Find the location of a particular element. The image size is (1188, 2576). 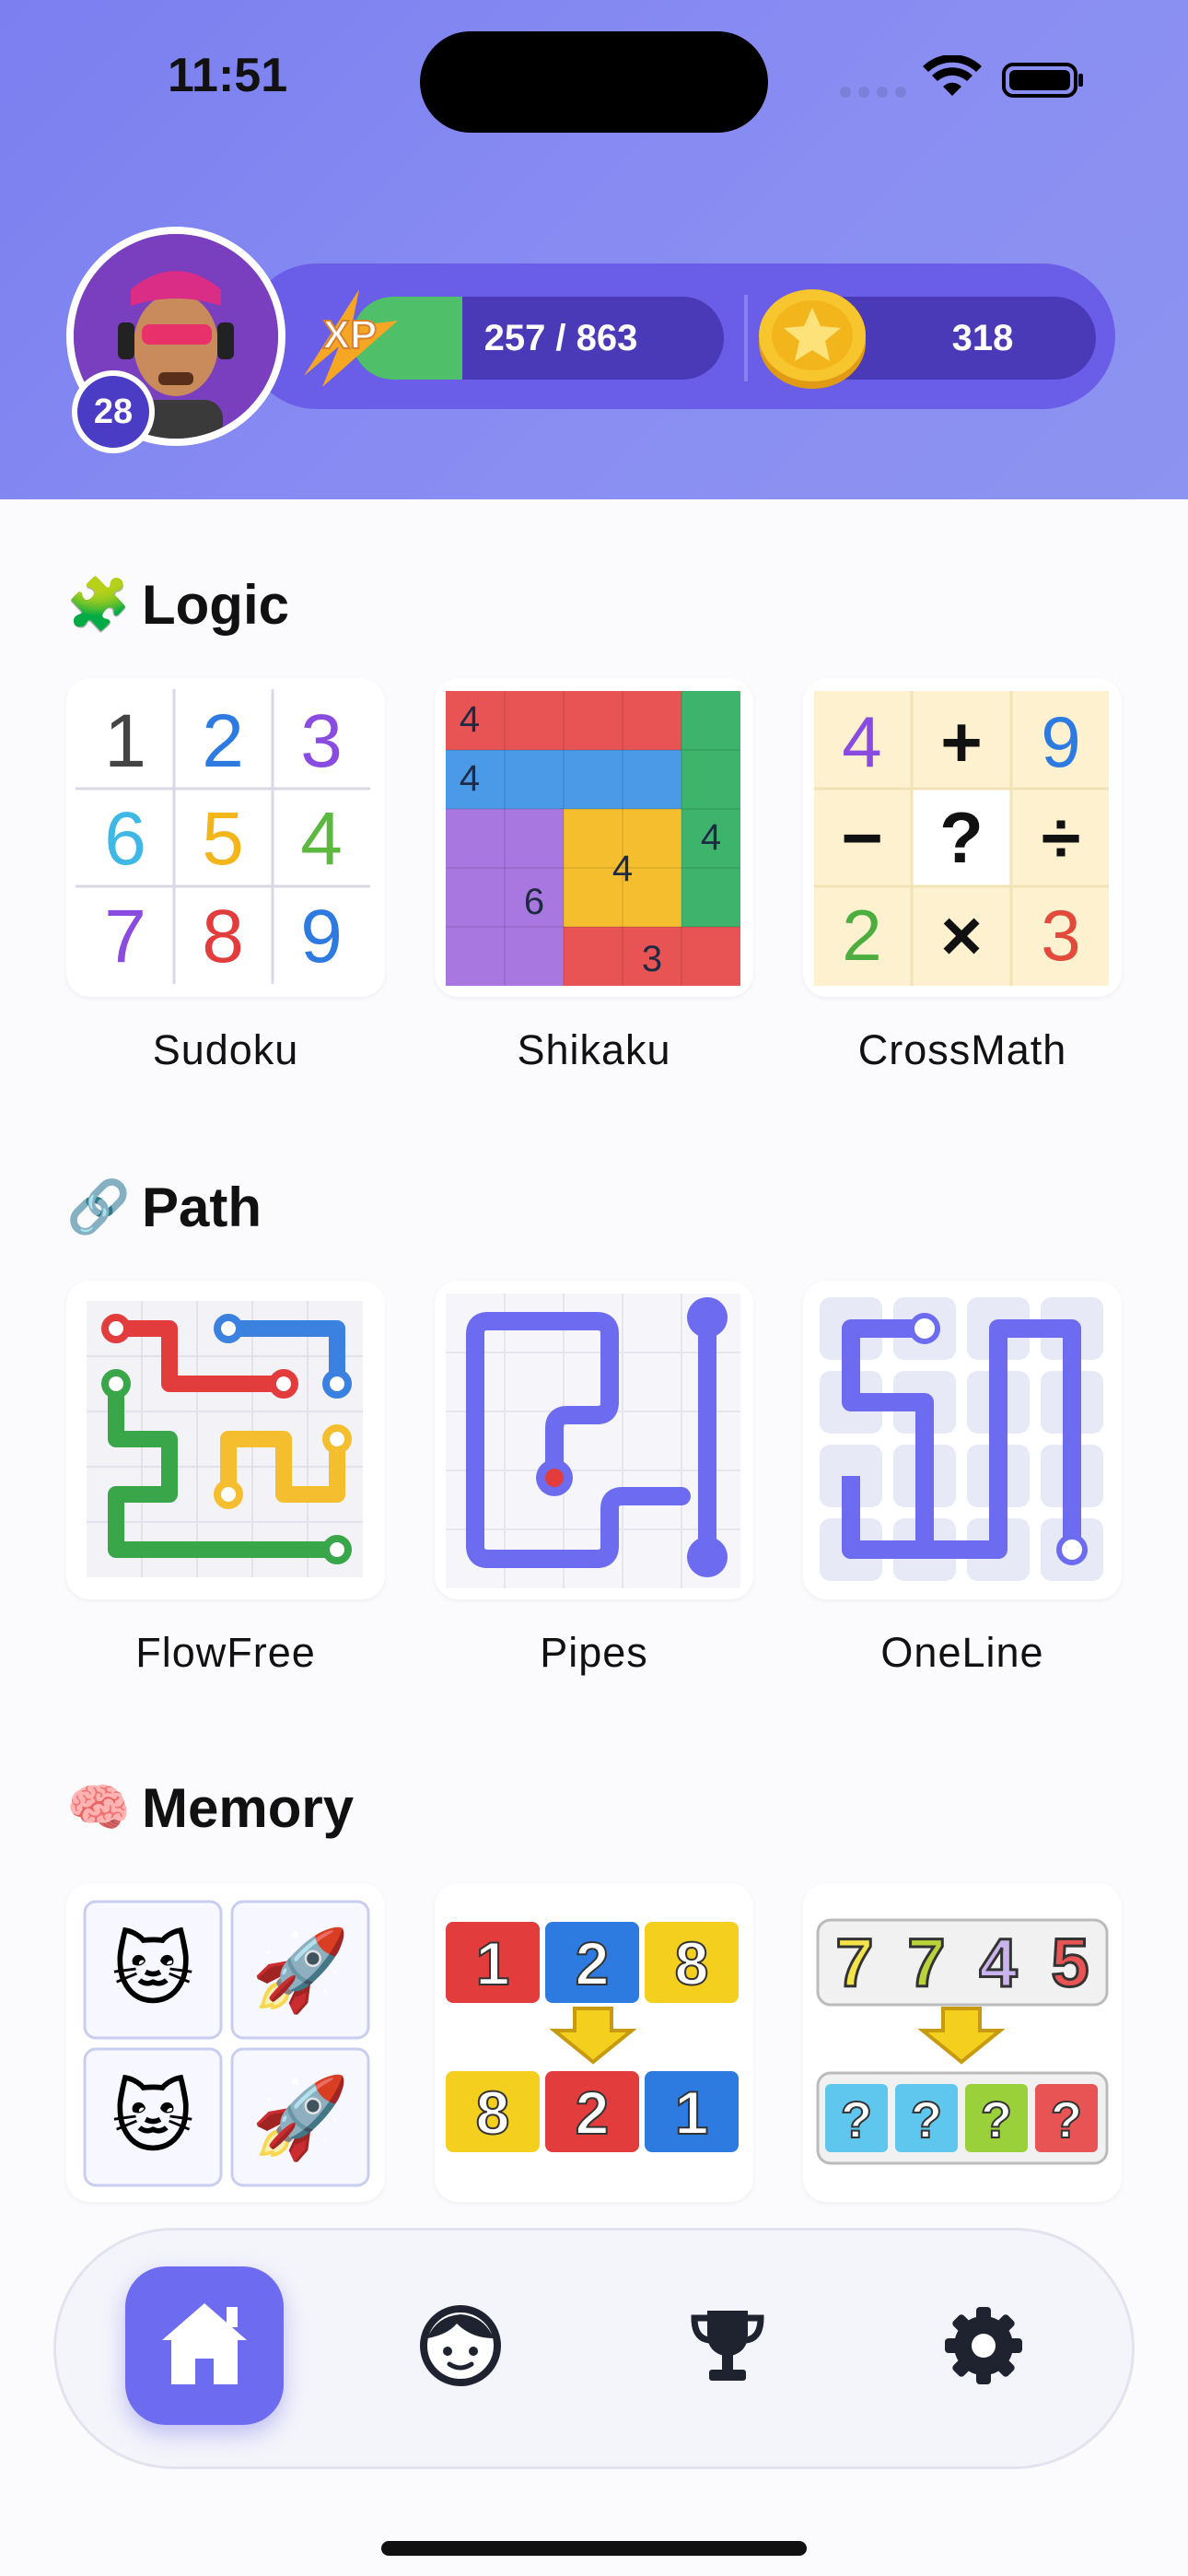

game-card-sudoku: 1 2 3 6 5 4 7 8 9 is located at coordinates (225, 837).